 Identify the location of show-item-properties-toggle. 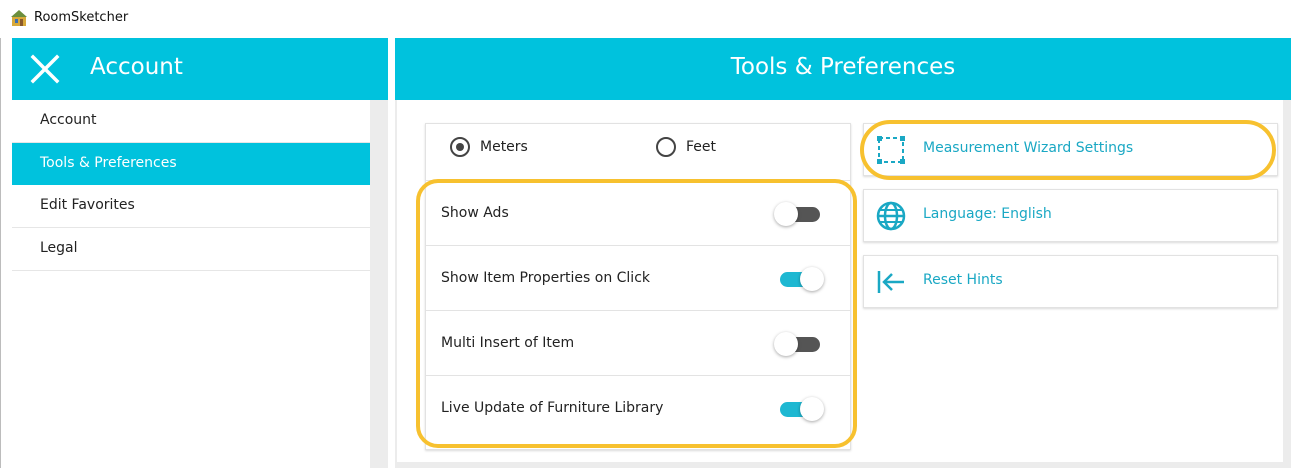
(800, 279).